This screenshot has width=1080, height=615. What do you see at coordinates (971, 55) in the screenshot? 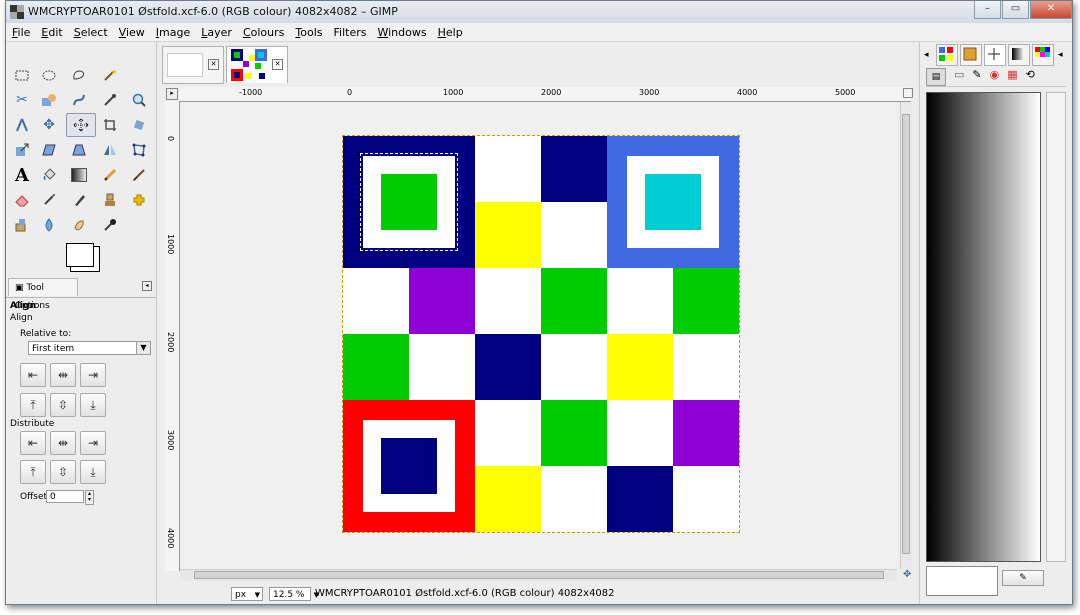
I see `brushes-tab` at bounding box center [971, 55].